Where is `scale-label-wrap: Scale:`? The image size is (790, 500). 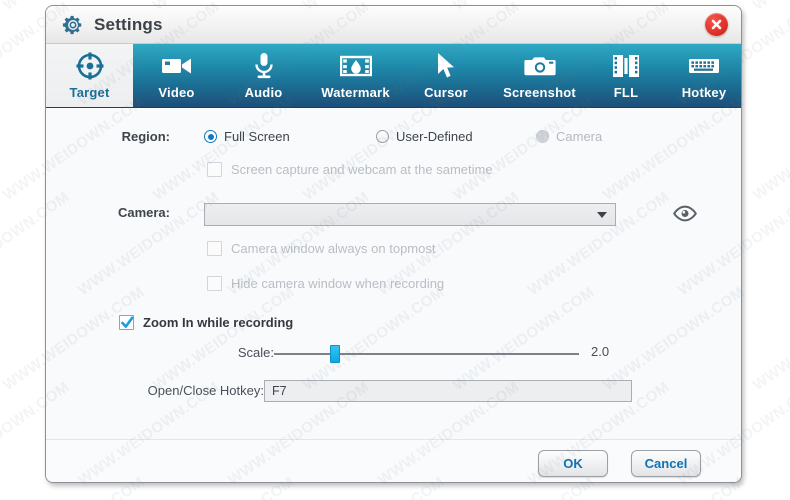 scale-label-wrap: Scale: is located at coordinates (234, 352).